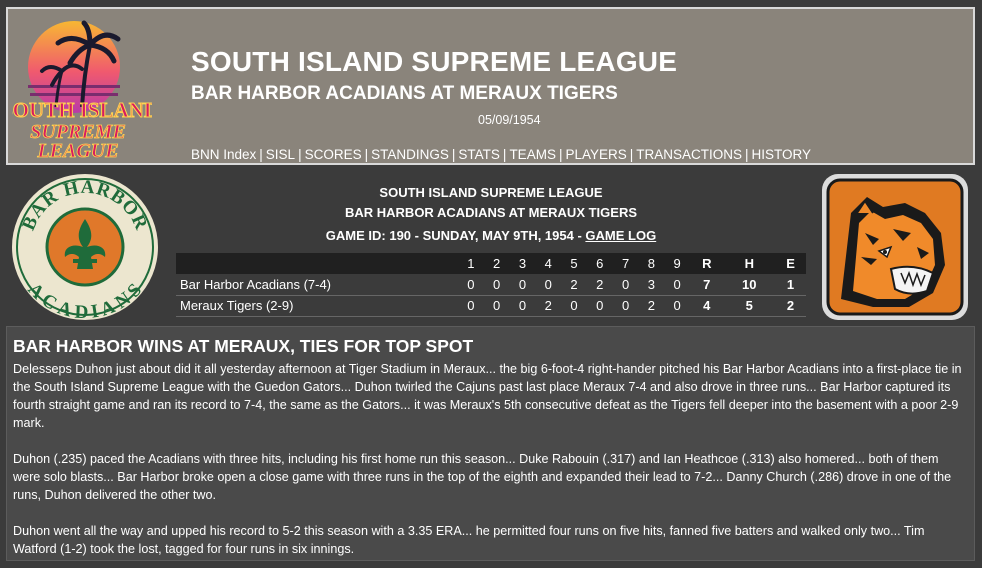  What do you see at coordinates (595, 154) in the screenshot?
I see `nav-players: PLAYERS` at bounding box center [595, 154].